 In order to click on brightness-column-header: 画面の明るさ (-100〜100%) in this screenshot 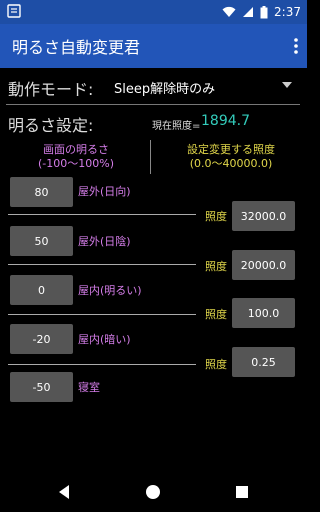, I will do `click(76, 157)`.